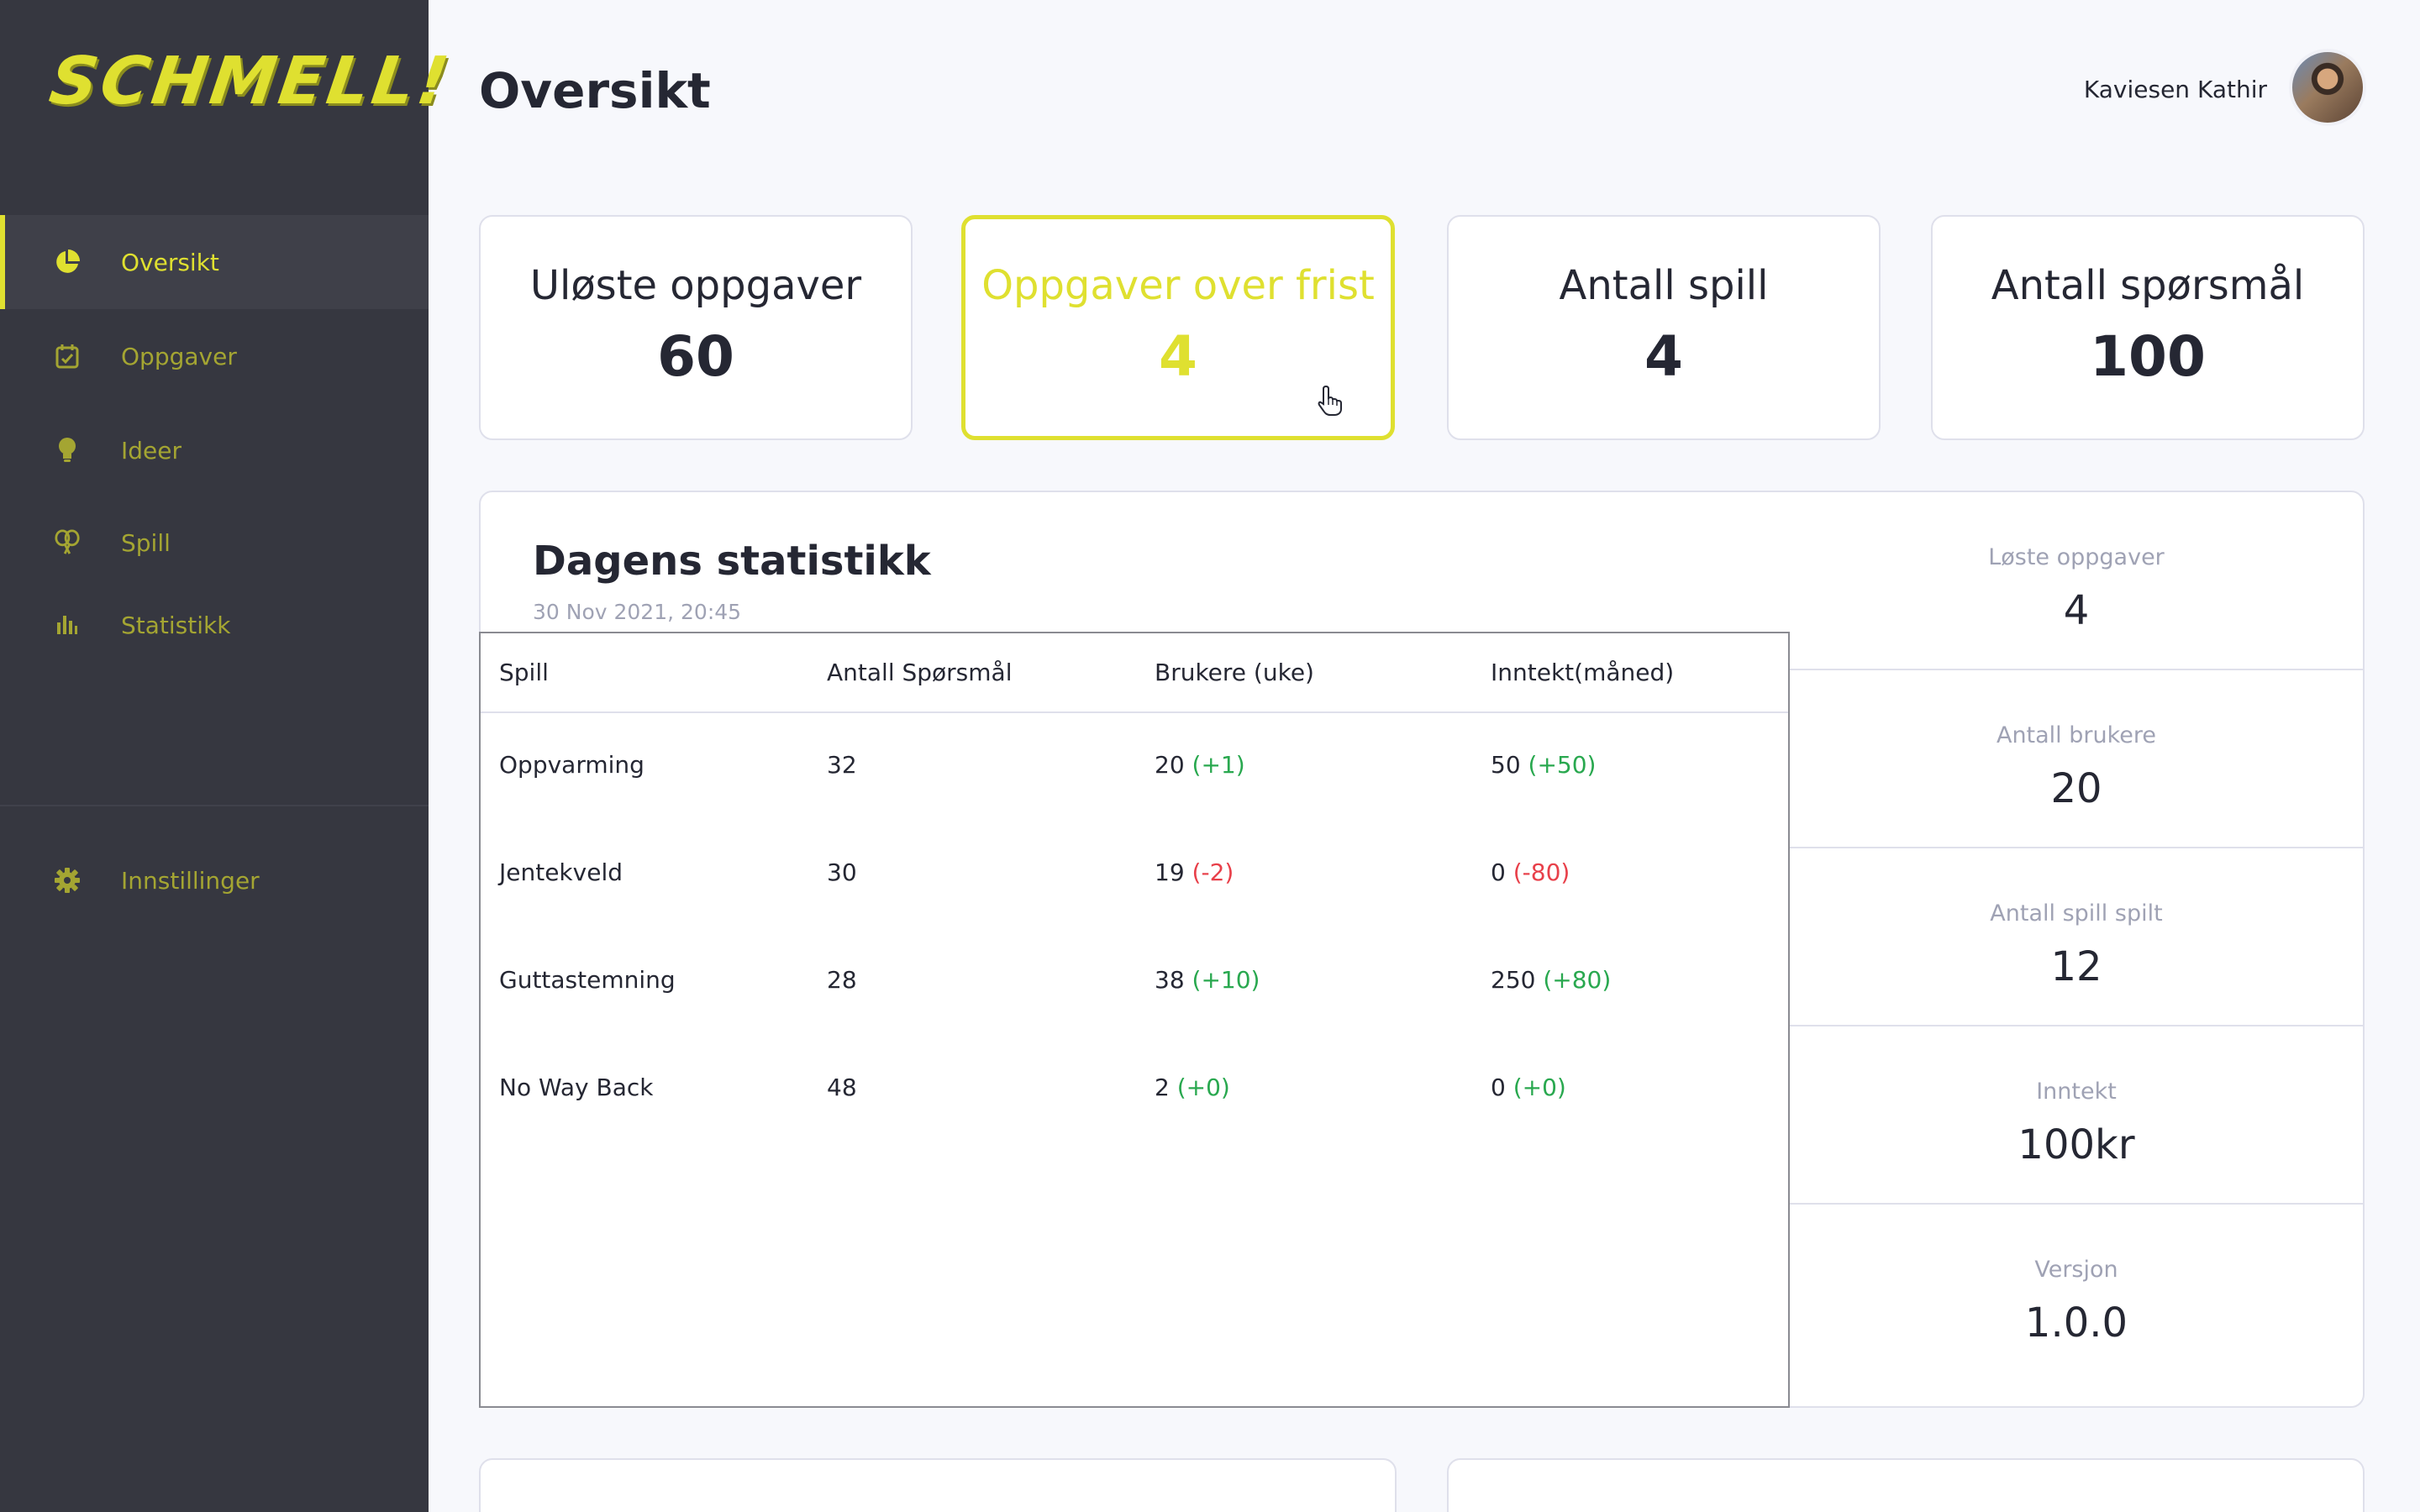 The height and width of the screenshot is (1512, 2420). What do you see at coordinates (2328, 87) in the screenshot?
I see `avatar` at bounding box center [2328, 87].